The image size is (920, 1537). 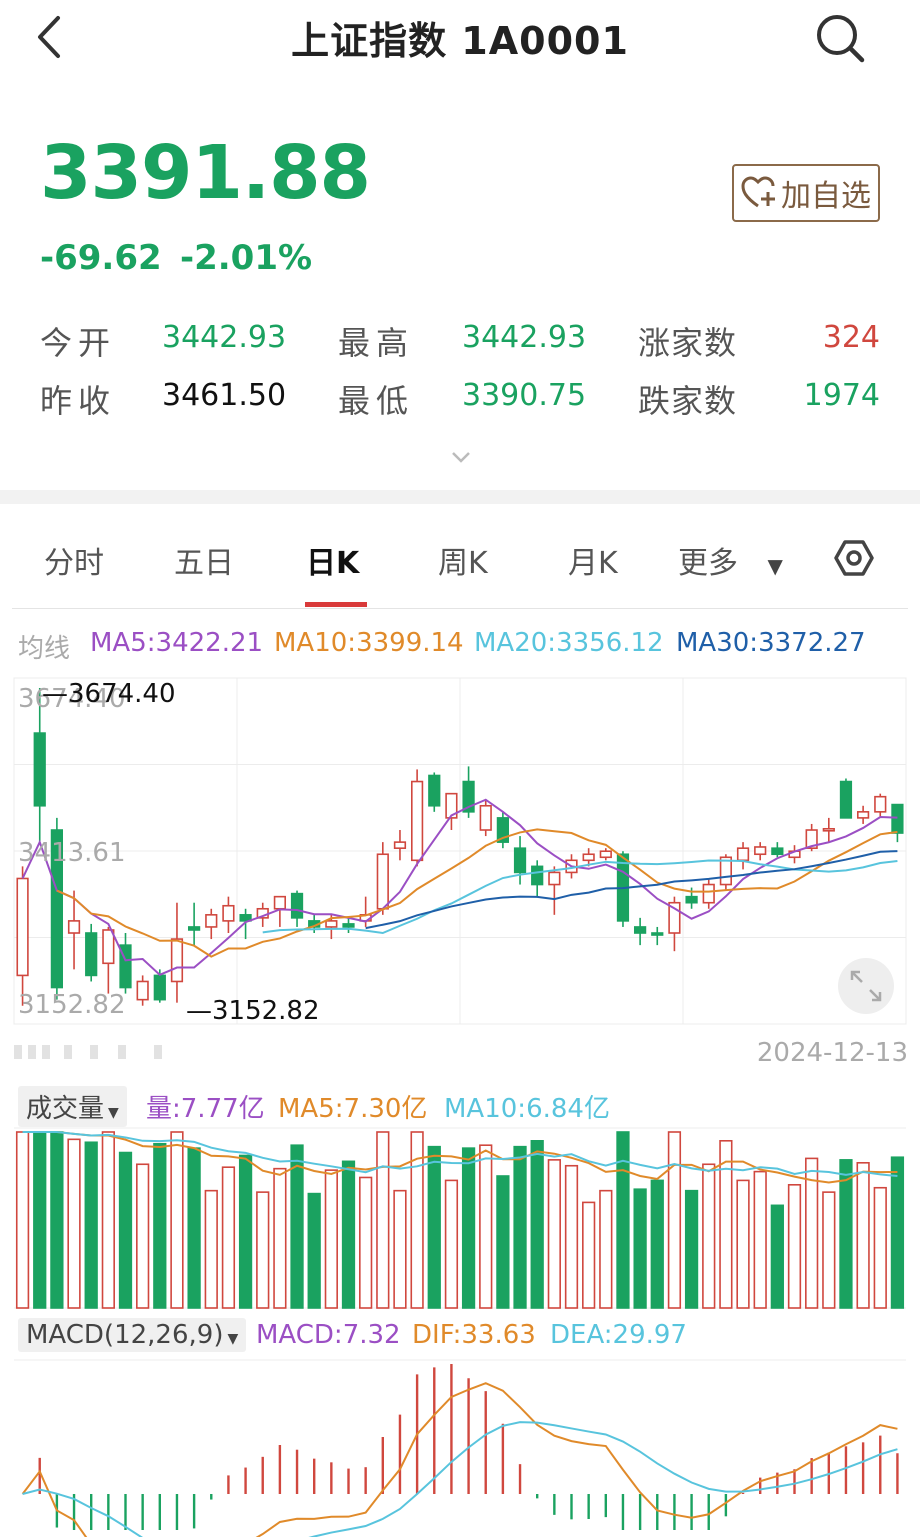 I want to click on volume-ma10: MA10:6.84亿, so click(x=527, y=1109).